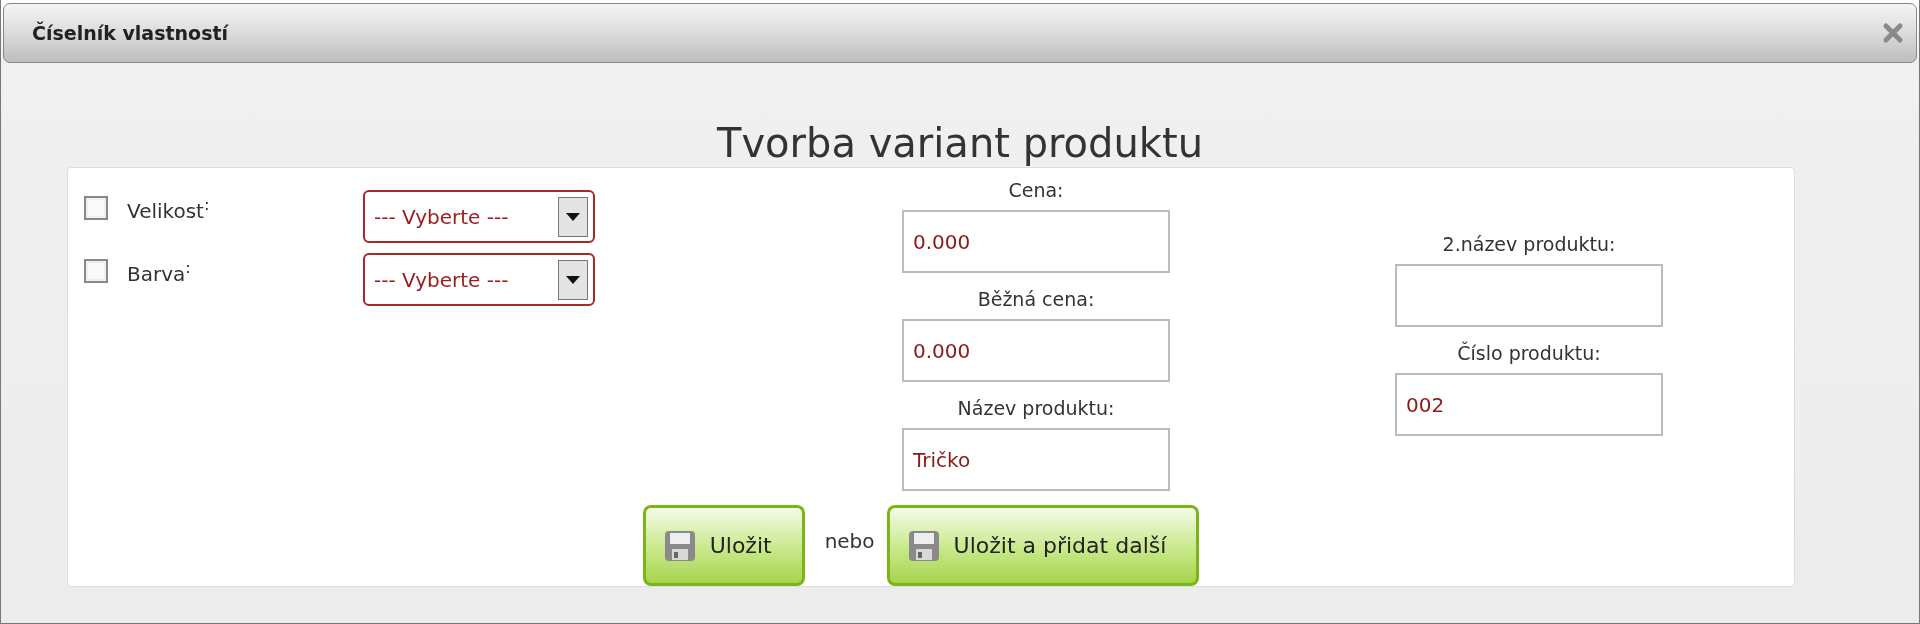 This screenshot has height=624, width=1920. I want to click on field-label: Cena:, so click(1036, 190).